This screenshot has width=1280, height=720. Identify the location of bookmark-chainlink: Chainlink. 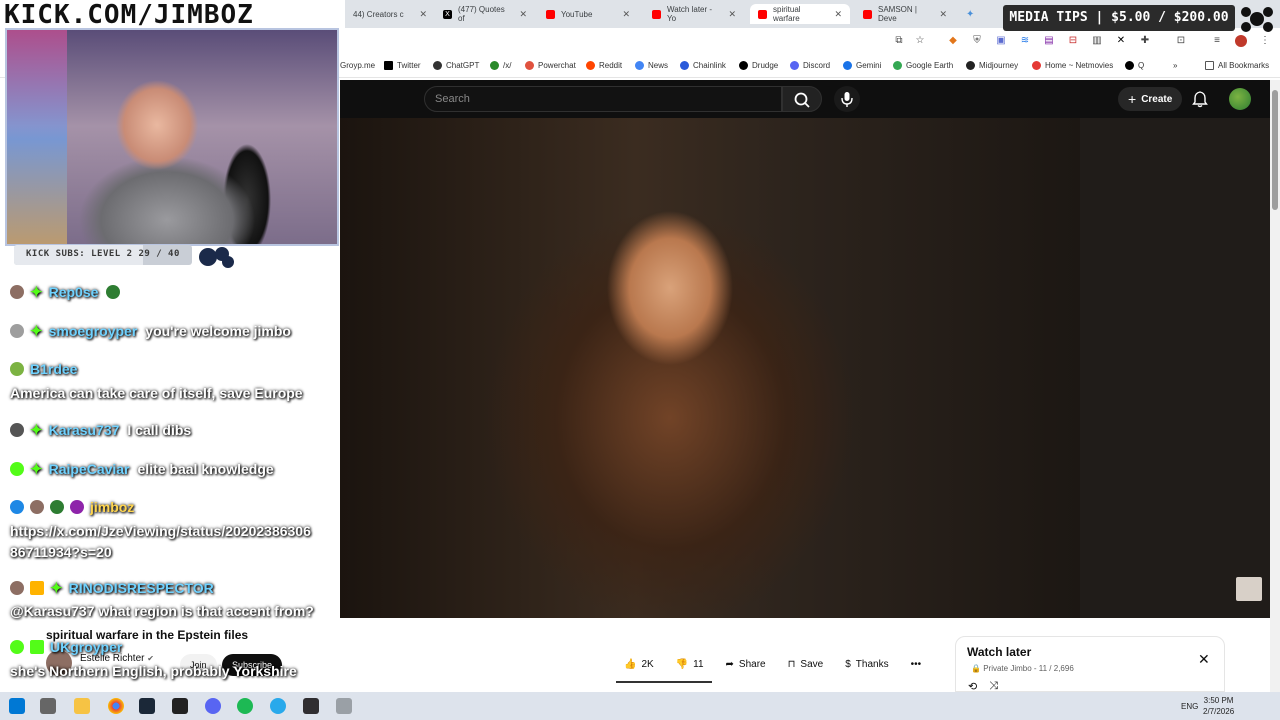
(703, 65).